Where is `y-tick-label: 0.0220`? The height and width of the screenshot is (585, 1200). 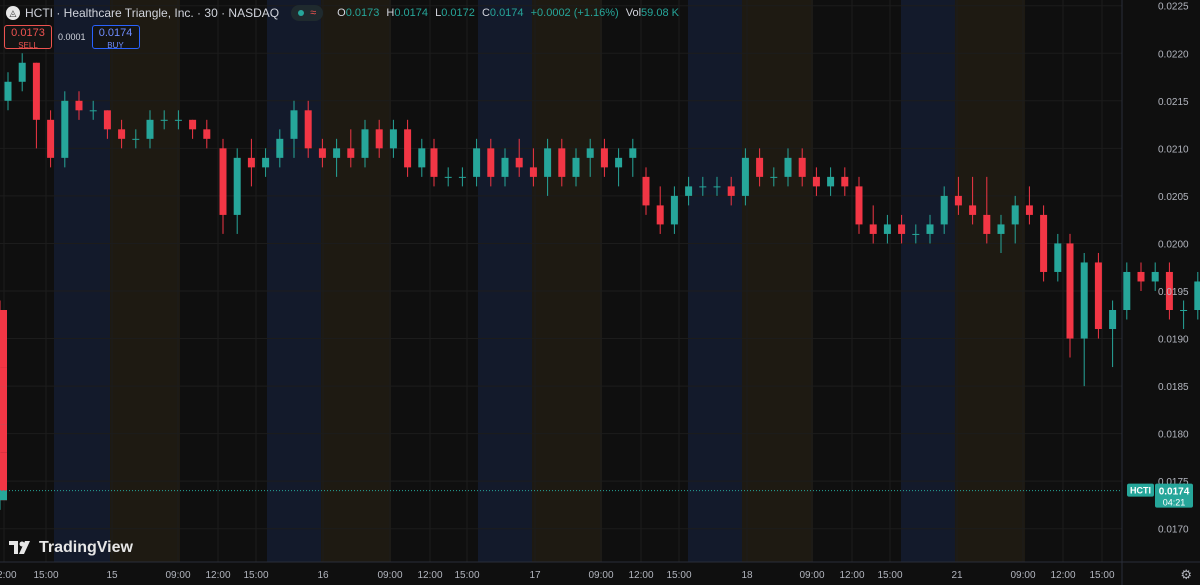
y-tick-label: 0.0220 is located at coordinates (1173, 54).